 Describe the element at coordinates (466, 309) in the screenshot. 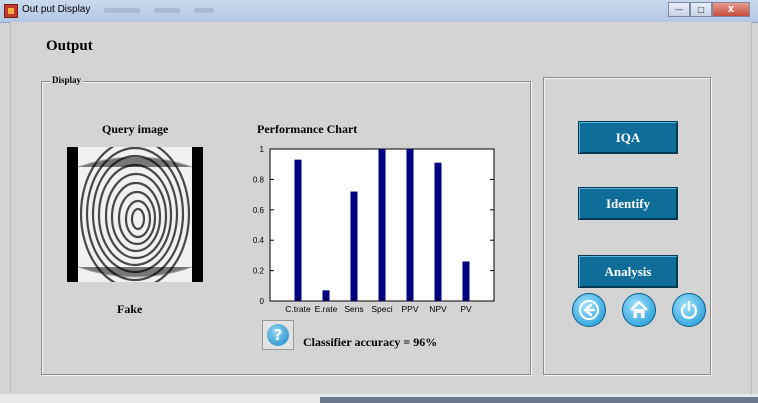

I see `x-tick-label: PV` at that location.